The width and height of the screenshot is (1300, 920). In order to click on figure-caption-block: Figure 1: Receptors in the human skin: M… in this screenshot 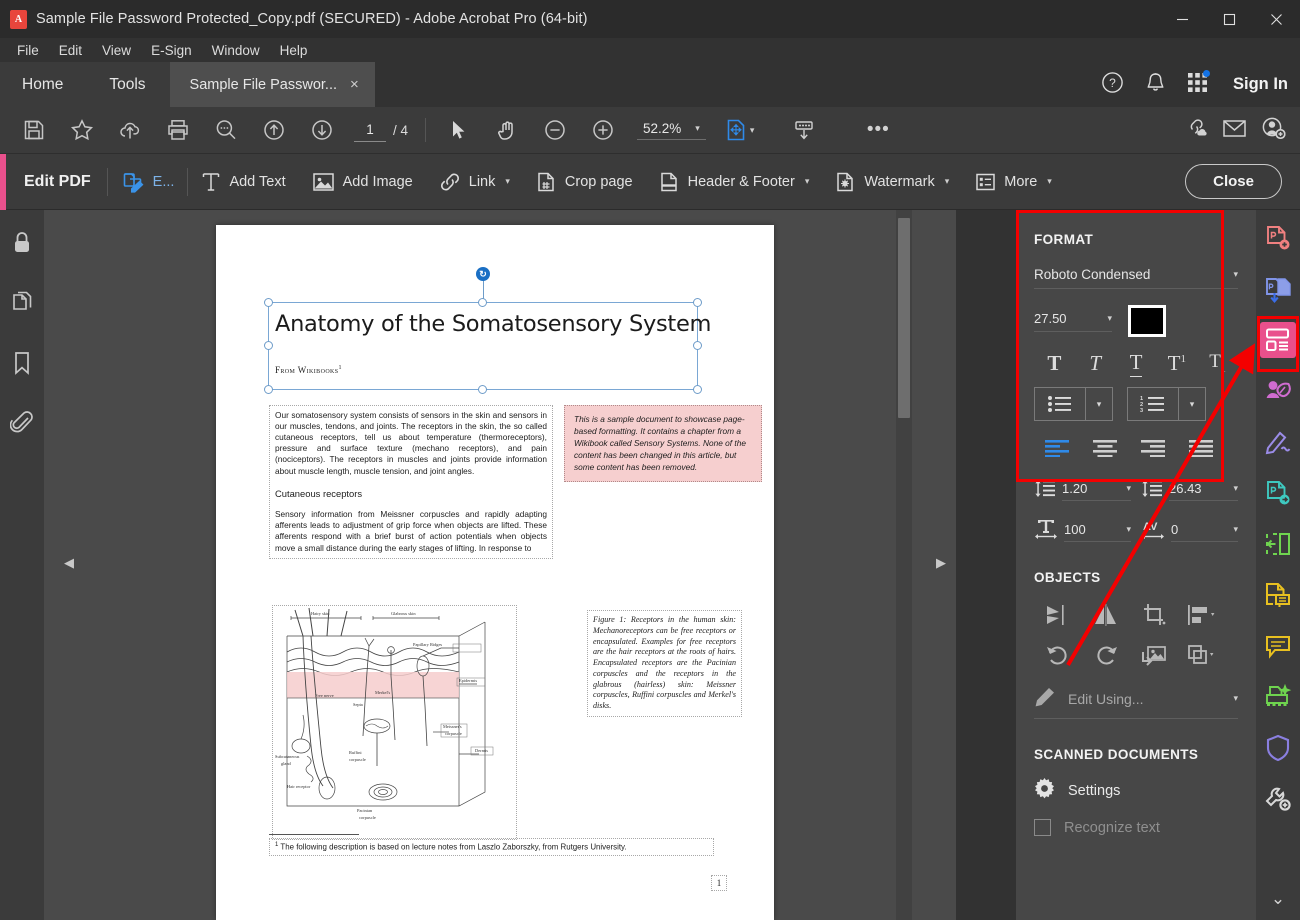, I will do `click(664, 663)`.